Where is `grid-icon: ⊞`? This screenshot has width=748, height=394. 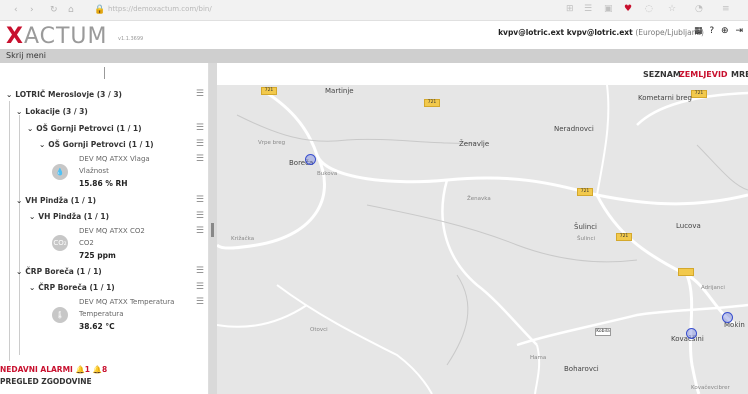 grid-icon: ⊞ is located at coordinates (570, 9).